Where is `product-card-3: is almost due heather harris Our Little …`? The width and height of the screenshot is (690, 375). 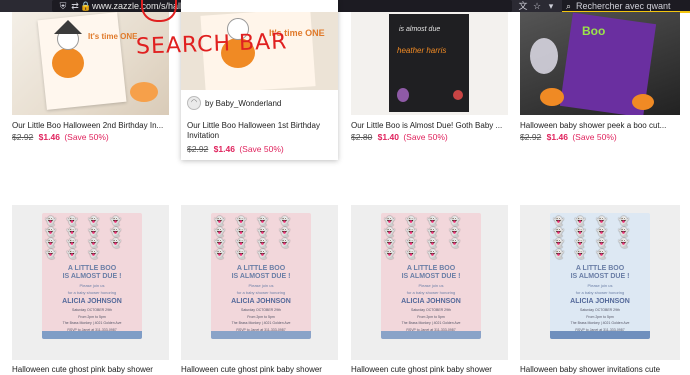 product-card-3: is almost due heather harris Our Little … is located at coordinates (429, 82).